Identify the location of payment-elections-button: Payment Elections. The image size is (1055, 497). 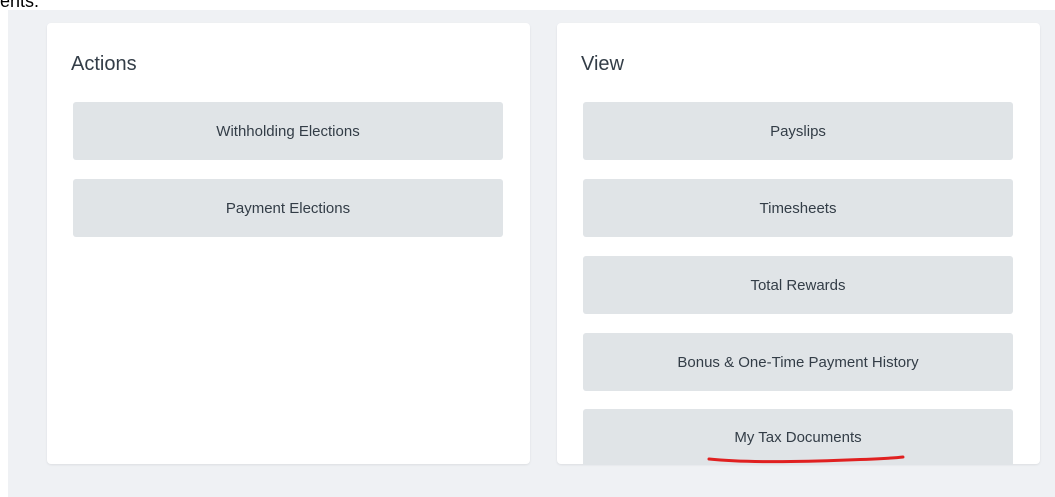
(288, 208).